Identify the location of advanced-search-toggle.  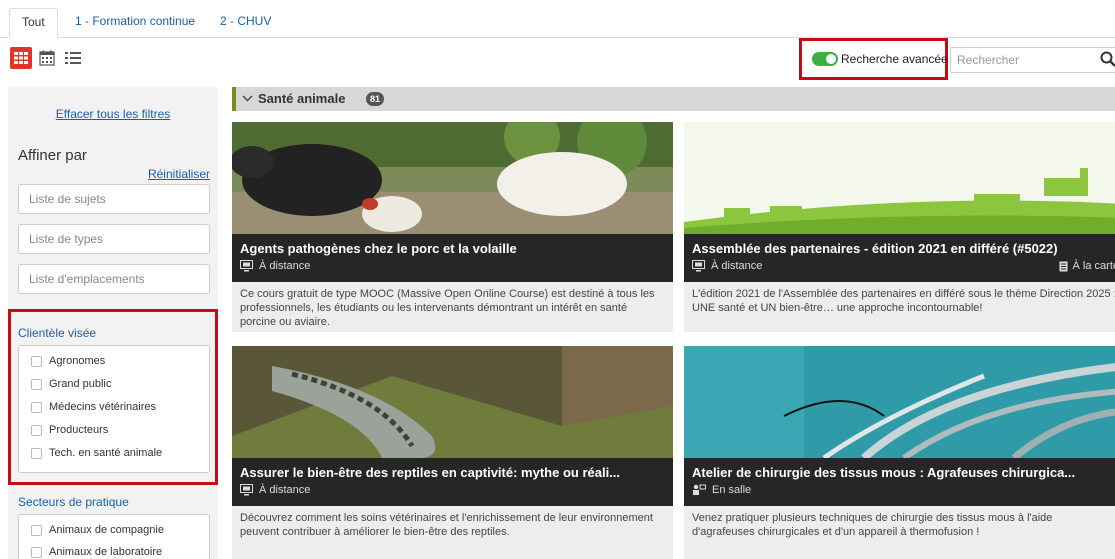
(825, 59).